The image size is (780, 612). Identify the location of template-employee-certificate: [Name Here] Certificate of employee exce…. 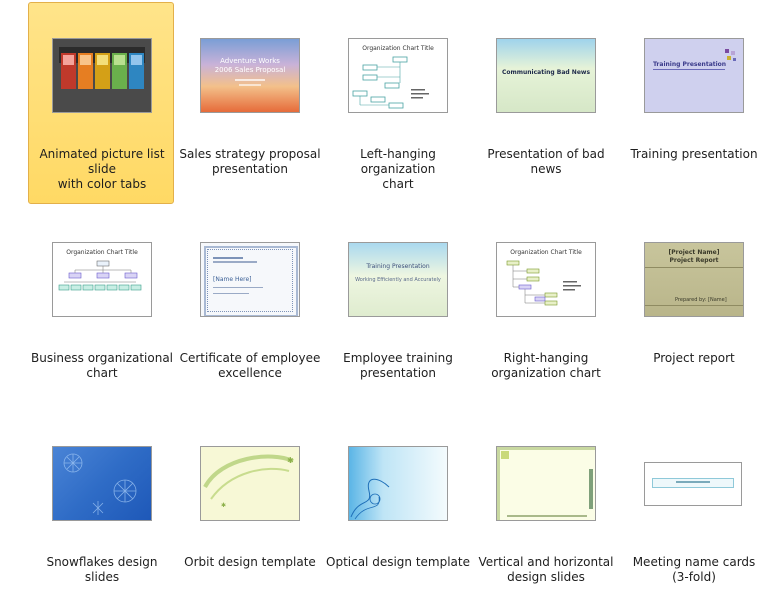
(249, 307).